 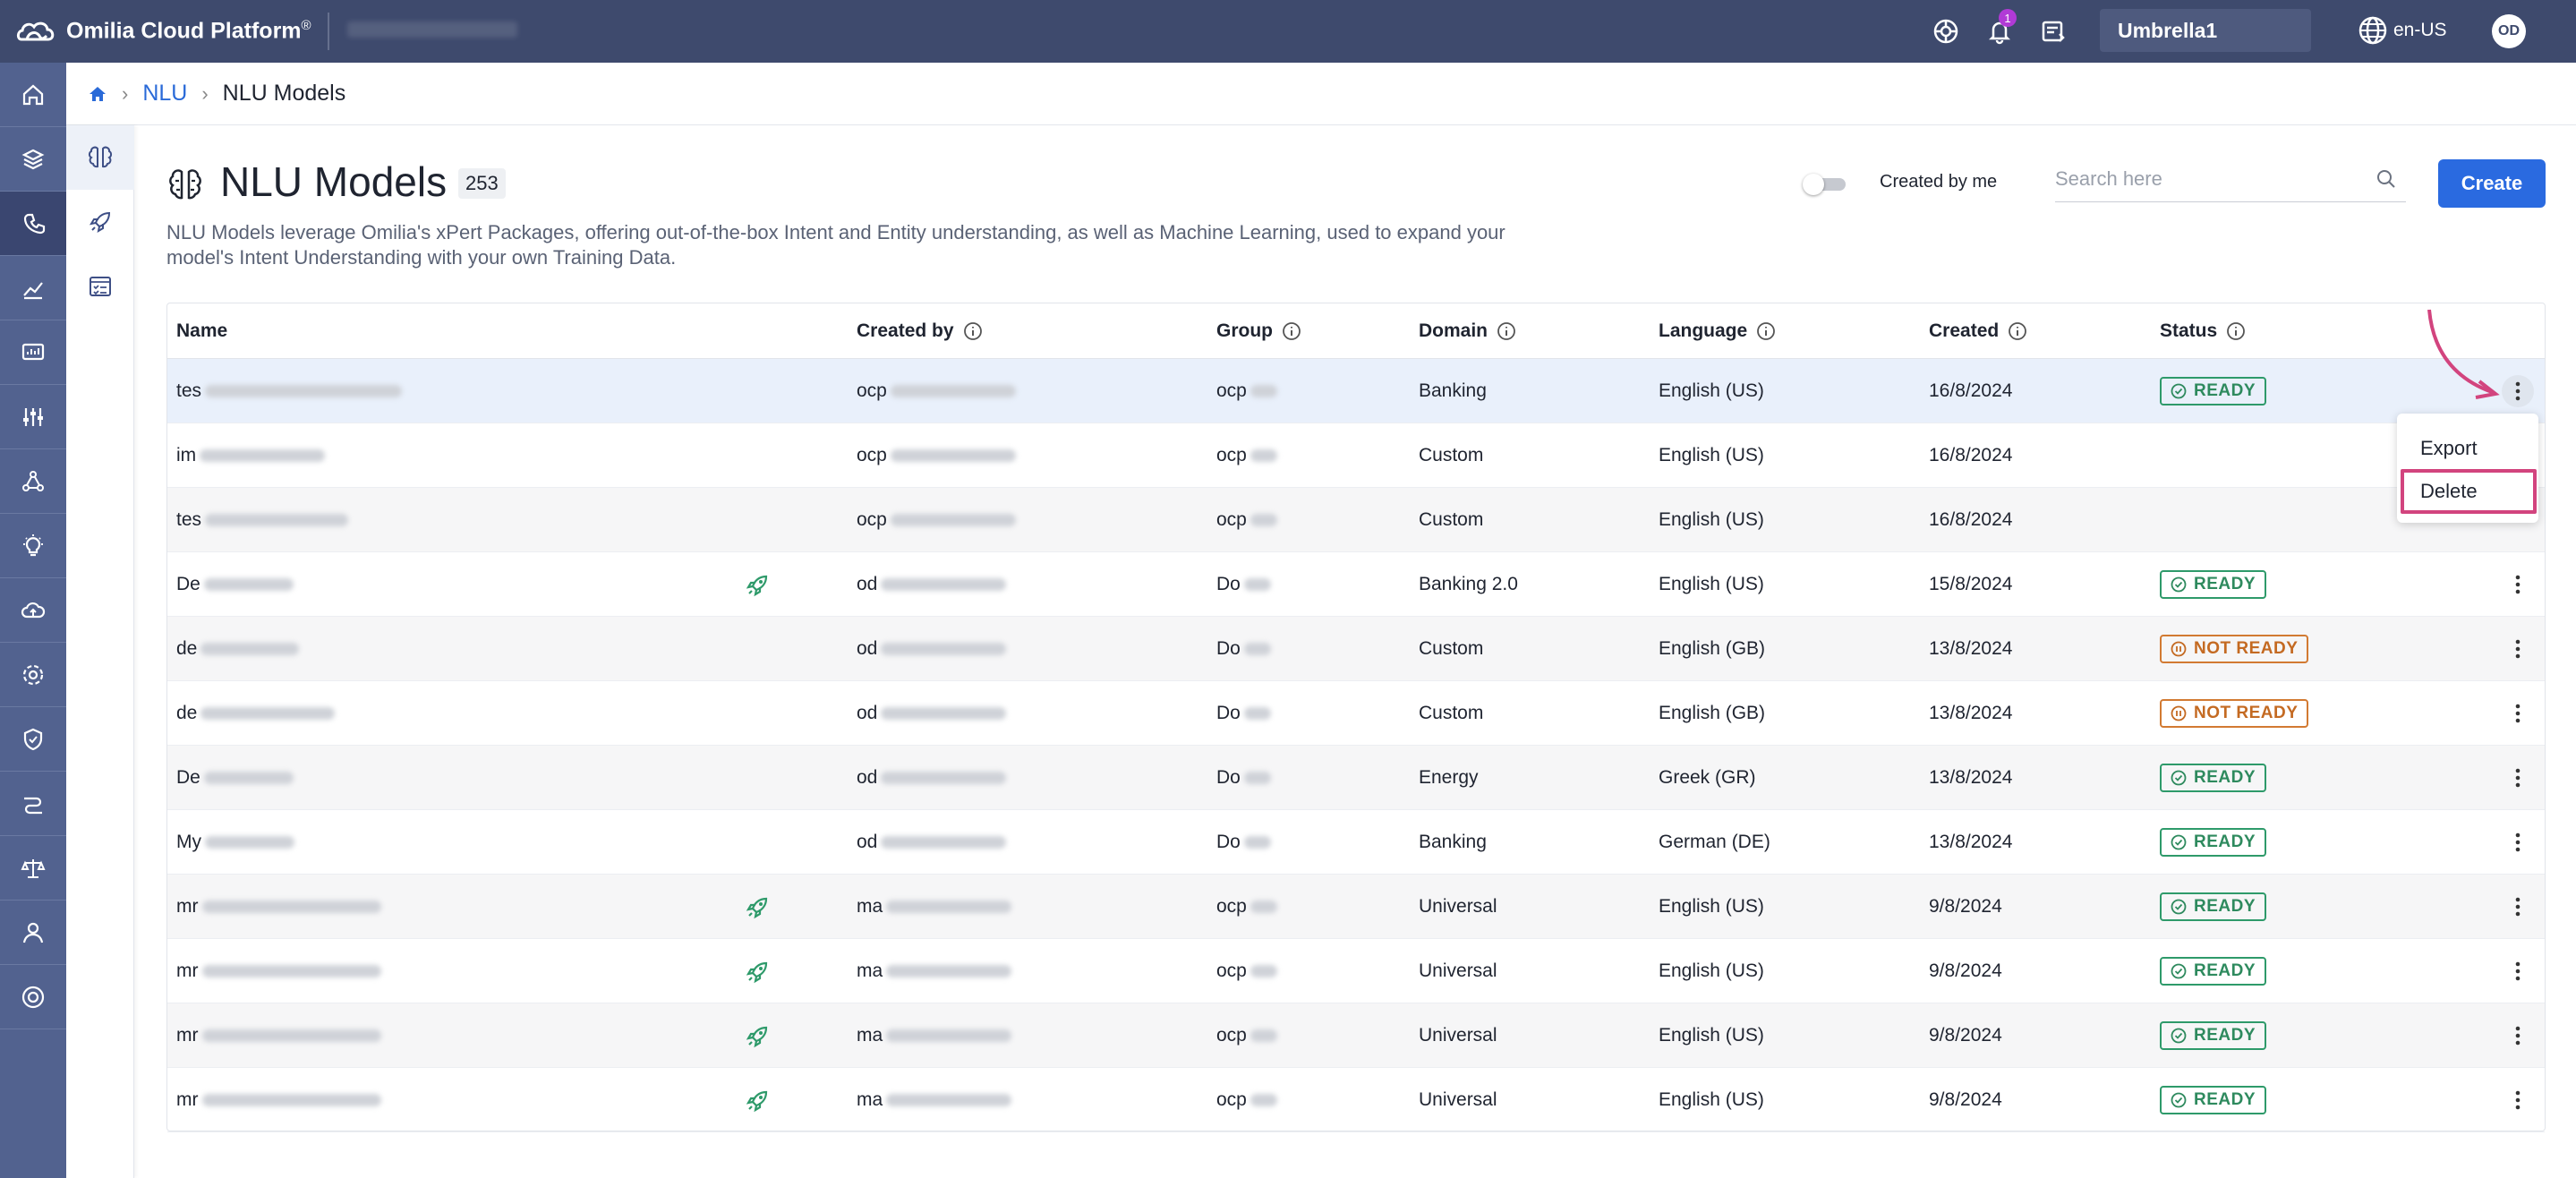 I want to click on column-header-status: Status, so click(x=2203, y=331).